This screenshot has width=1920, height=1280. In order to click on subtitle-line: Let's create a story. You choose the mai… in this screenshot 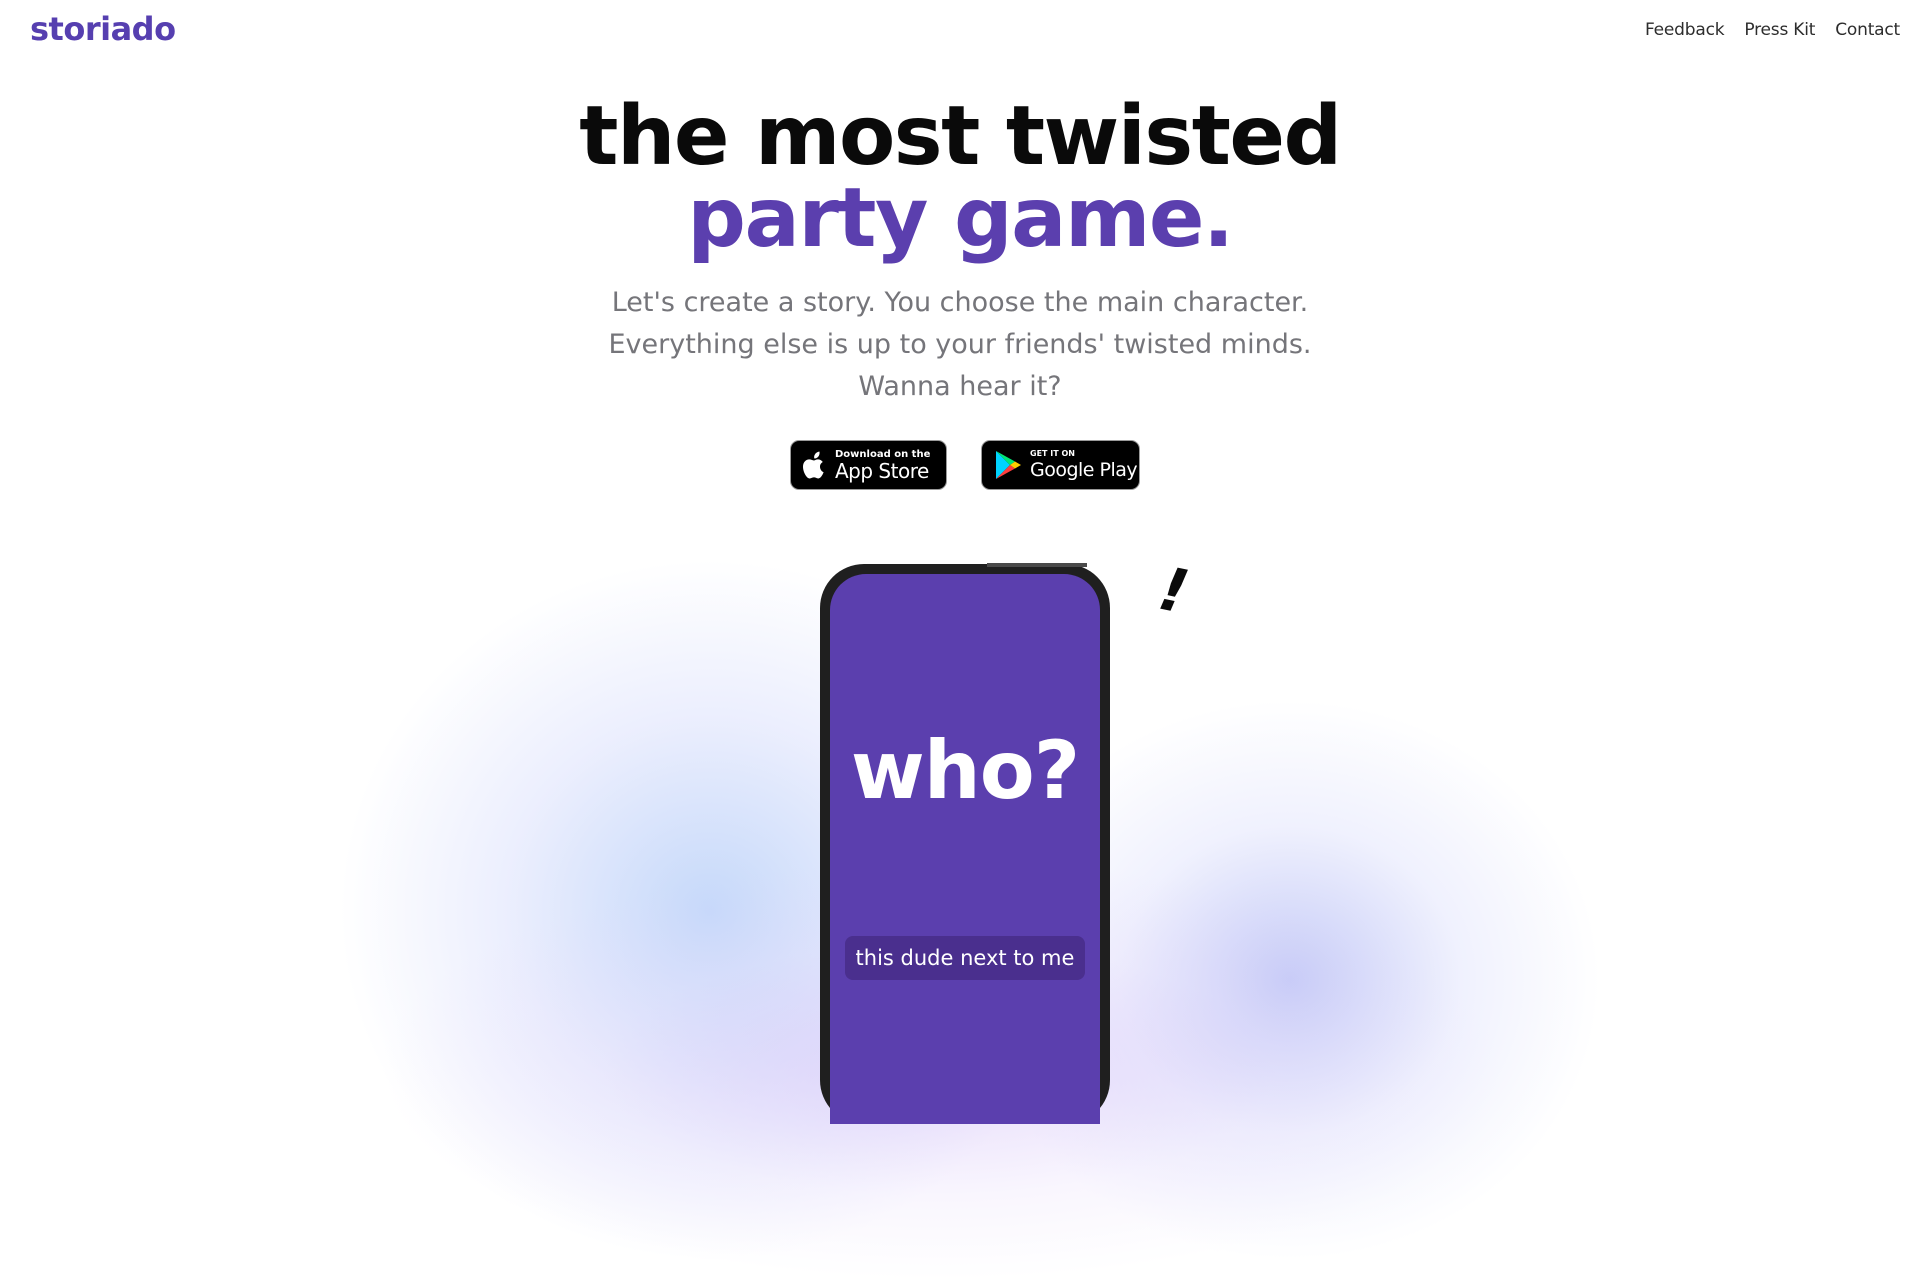, I will do `click(960, 302)`.